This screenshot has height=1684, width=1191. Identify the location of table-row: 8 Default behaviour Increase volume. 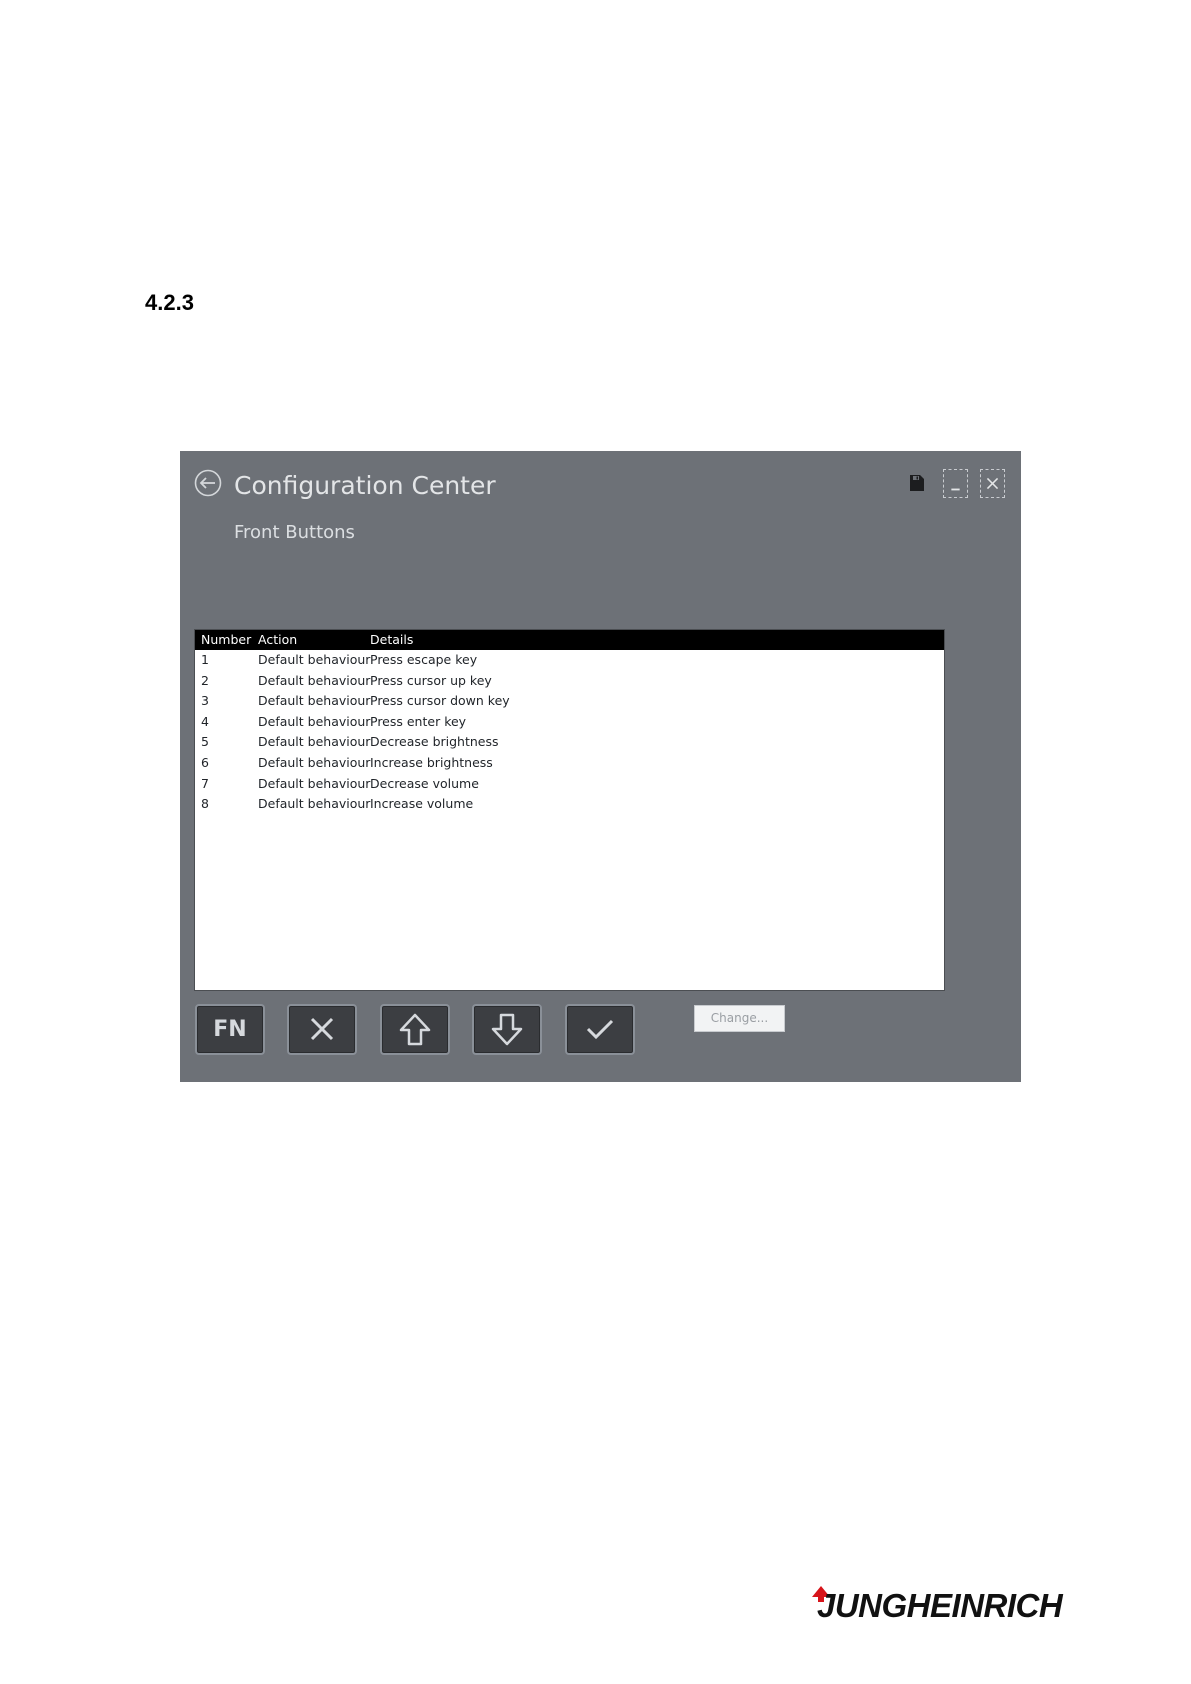
(569, 804).